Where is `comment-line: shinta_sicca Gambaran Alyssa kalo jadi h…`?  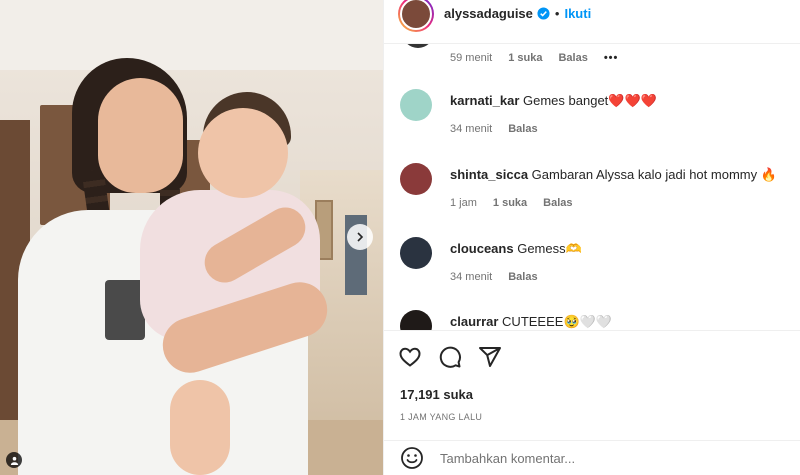 comment-line: shinta_sicca Gambaran Alyssa kalo jadi h… is located at coordinates (613, 175).